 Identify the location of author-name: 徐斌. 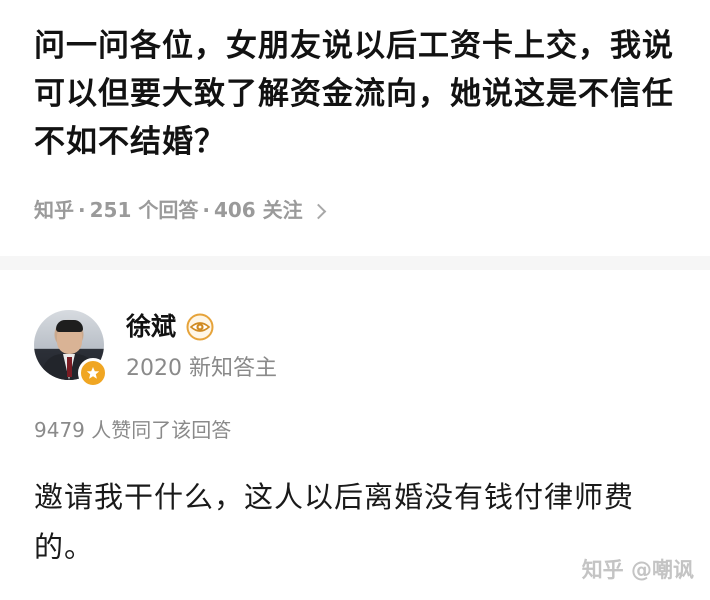
(170, 327).